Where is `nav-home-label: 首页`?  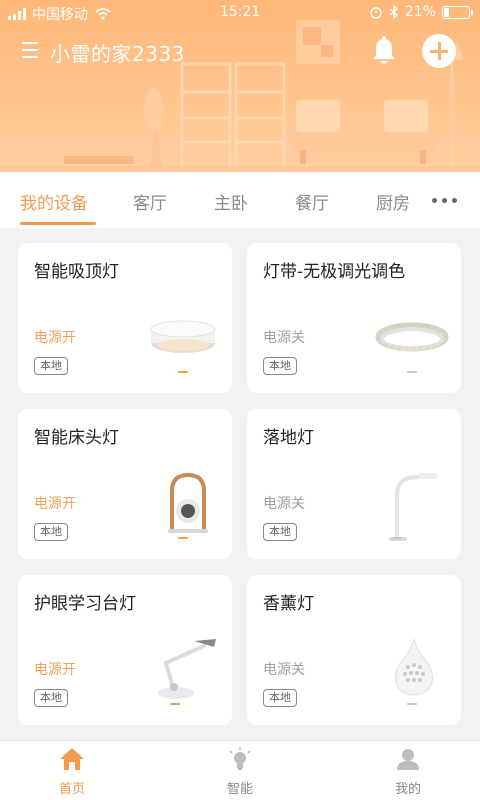
nav-home-label: 首页 is located at coordinates (71, 789).